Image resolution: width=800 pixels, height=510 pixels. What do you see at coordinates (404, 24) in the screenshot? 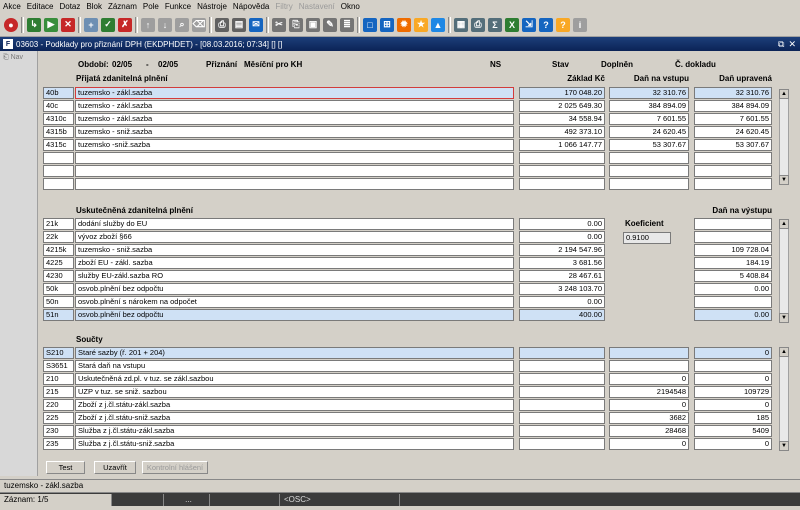
I see `settings-icon: ✹` at bounding box center [404, 24].